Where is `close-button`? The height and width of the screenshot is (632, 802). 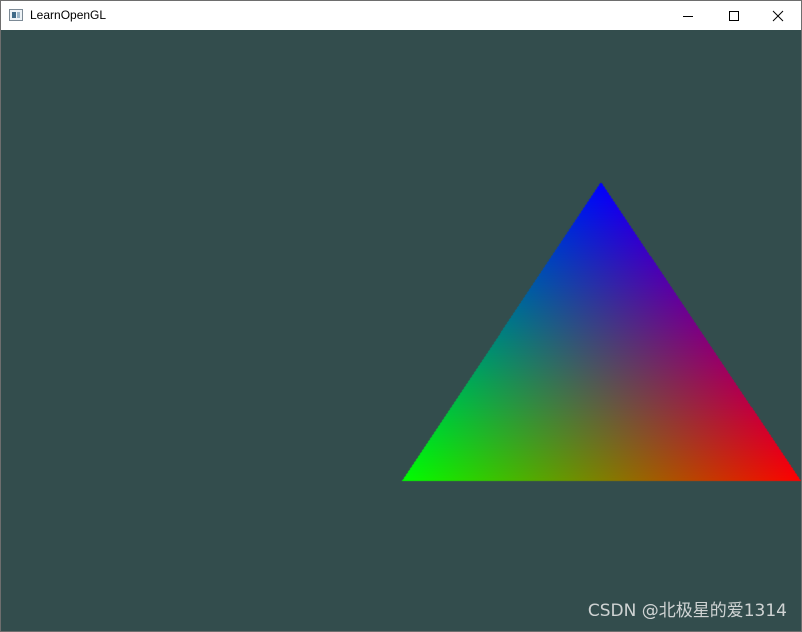
close-button is located at coordinates (778, 15).